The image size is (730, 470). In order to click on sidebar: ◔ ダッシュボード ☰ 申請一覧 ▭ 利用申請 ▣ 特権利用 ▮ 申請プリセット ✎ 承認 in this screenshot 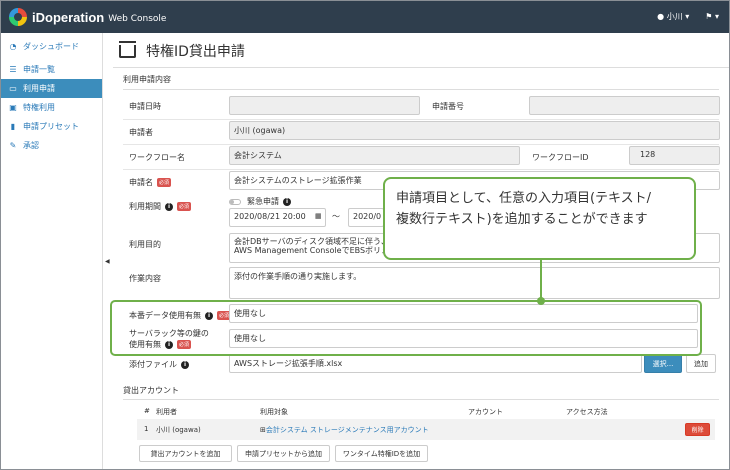, I will do `click(52, 251)`.